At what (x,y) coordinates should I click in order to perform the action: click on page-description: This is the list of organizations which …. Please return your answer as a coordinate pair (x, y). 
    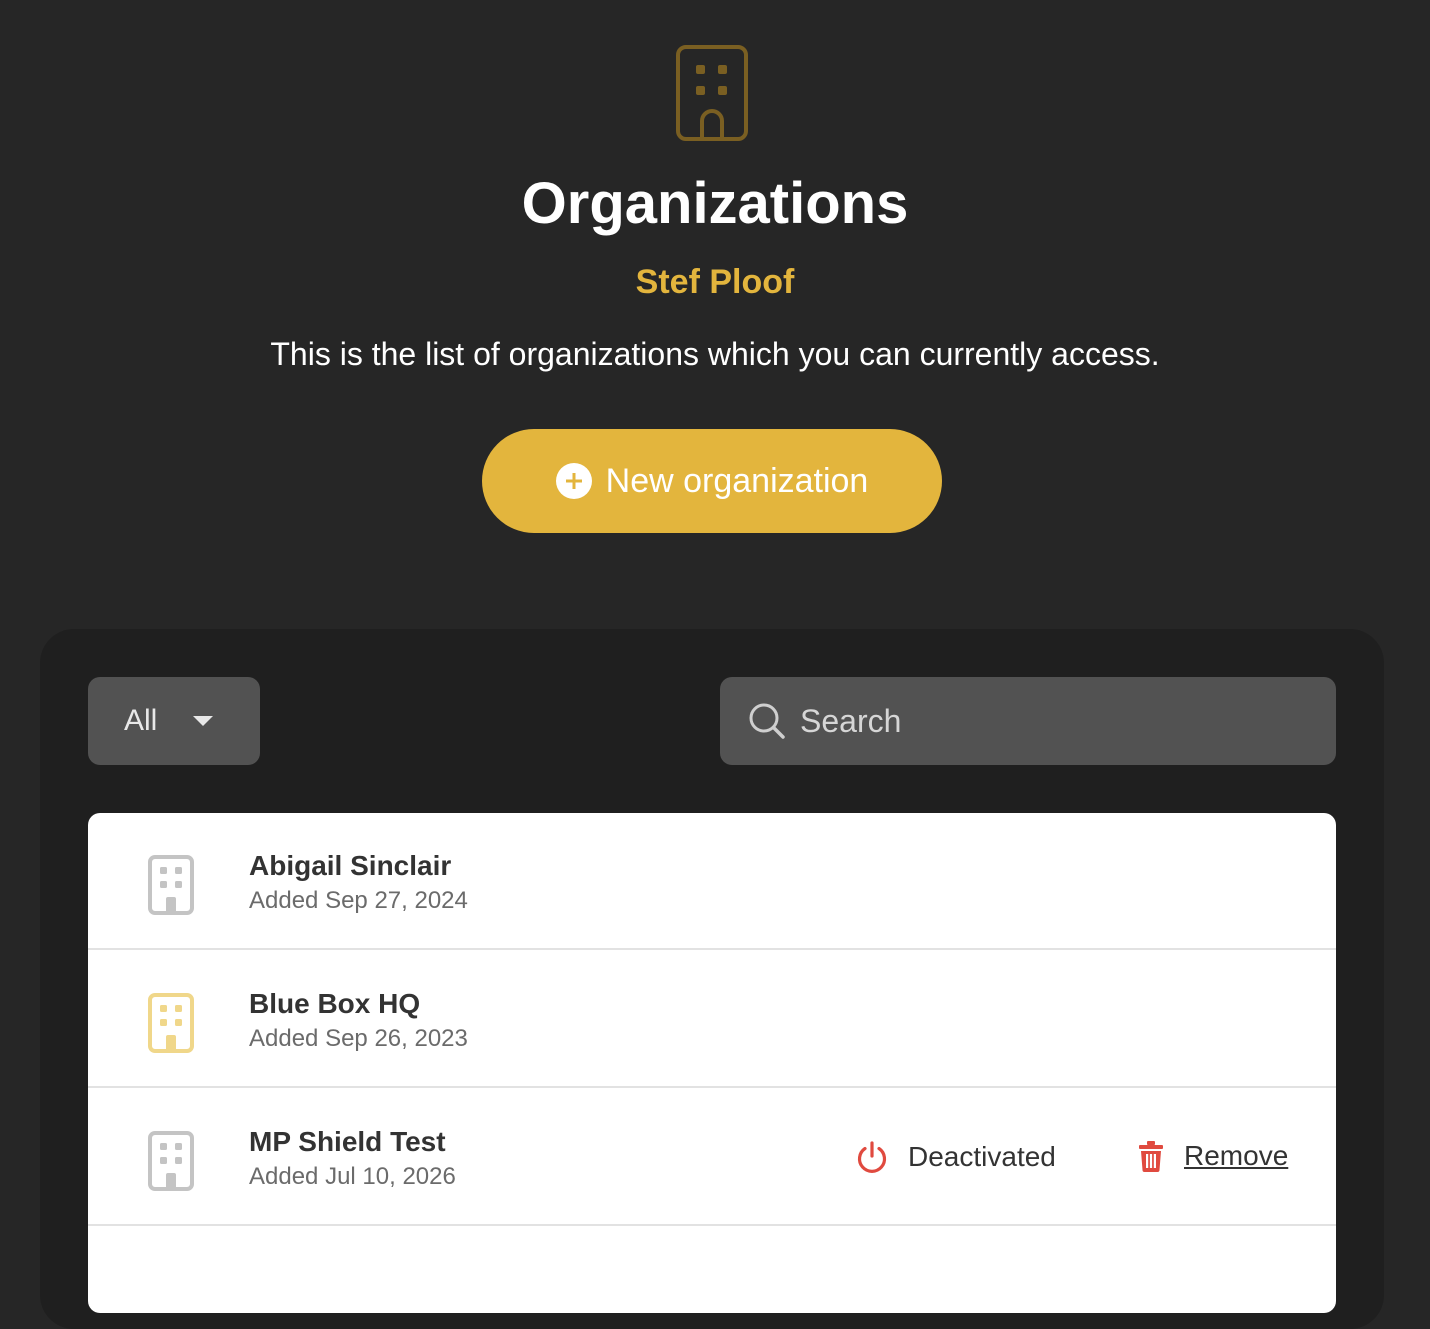
    Looking at the image, I should click on (715, 354).